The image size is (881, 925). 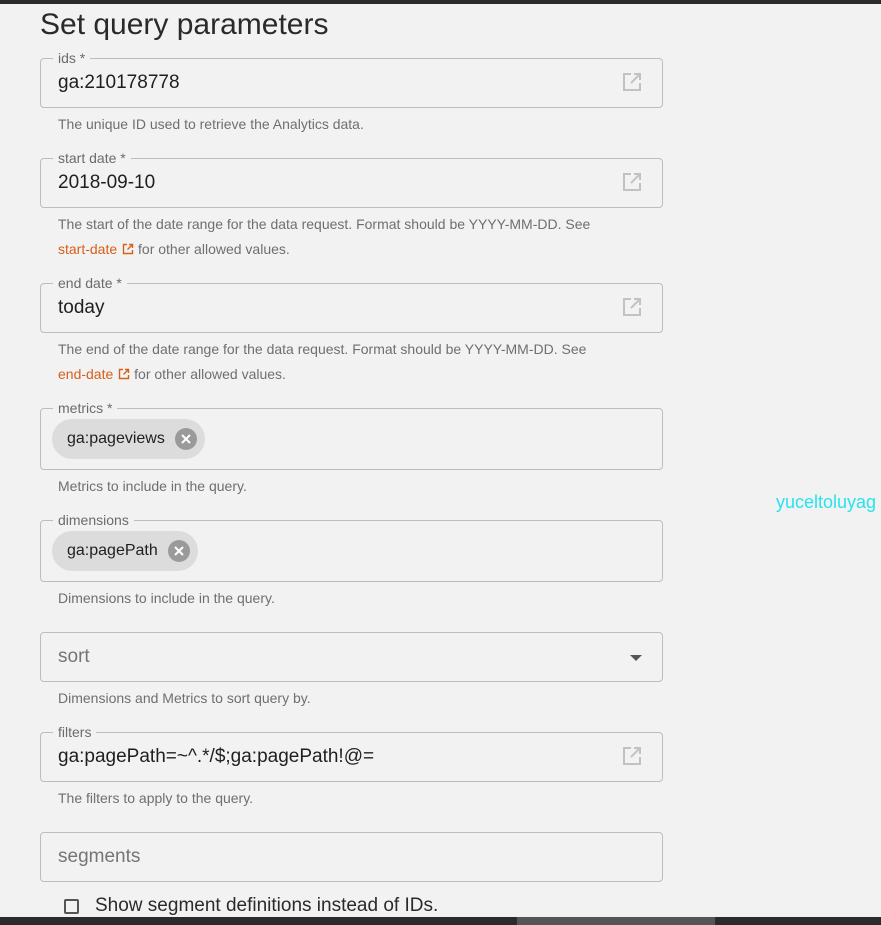 What do you see at coordinates (210, 374) in the screenshot?
I see `end-date-hint-suffix: for other allowed values.` at bounding box center [210, 374].